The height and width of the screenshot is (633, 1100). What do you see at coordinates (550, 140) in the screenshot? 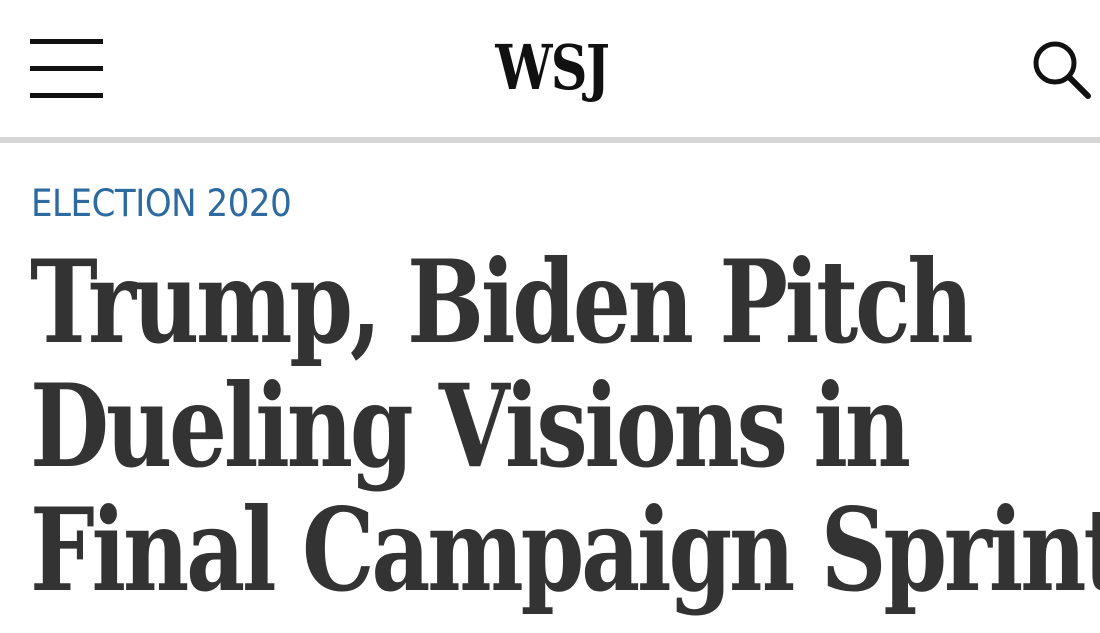
I see `header-divider` at bounding box center [550, 140].